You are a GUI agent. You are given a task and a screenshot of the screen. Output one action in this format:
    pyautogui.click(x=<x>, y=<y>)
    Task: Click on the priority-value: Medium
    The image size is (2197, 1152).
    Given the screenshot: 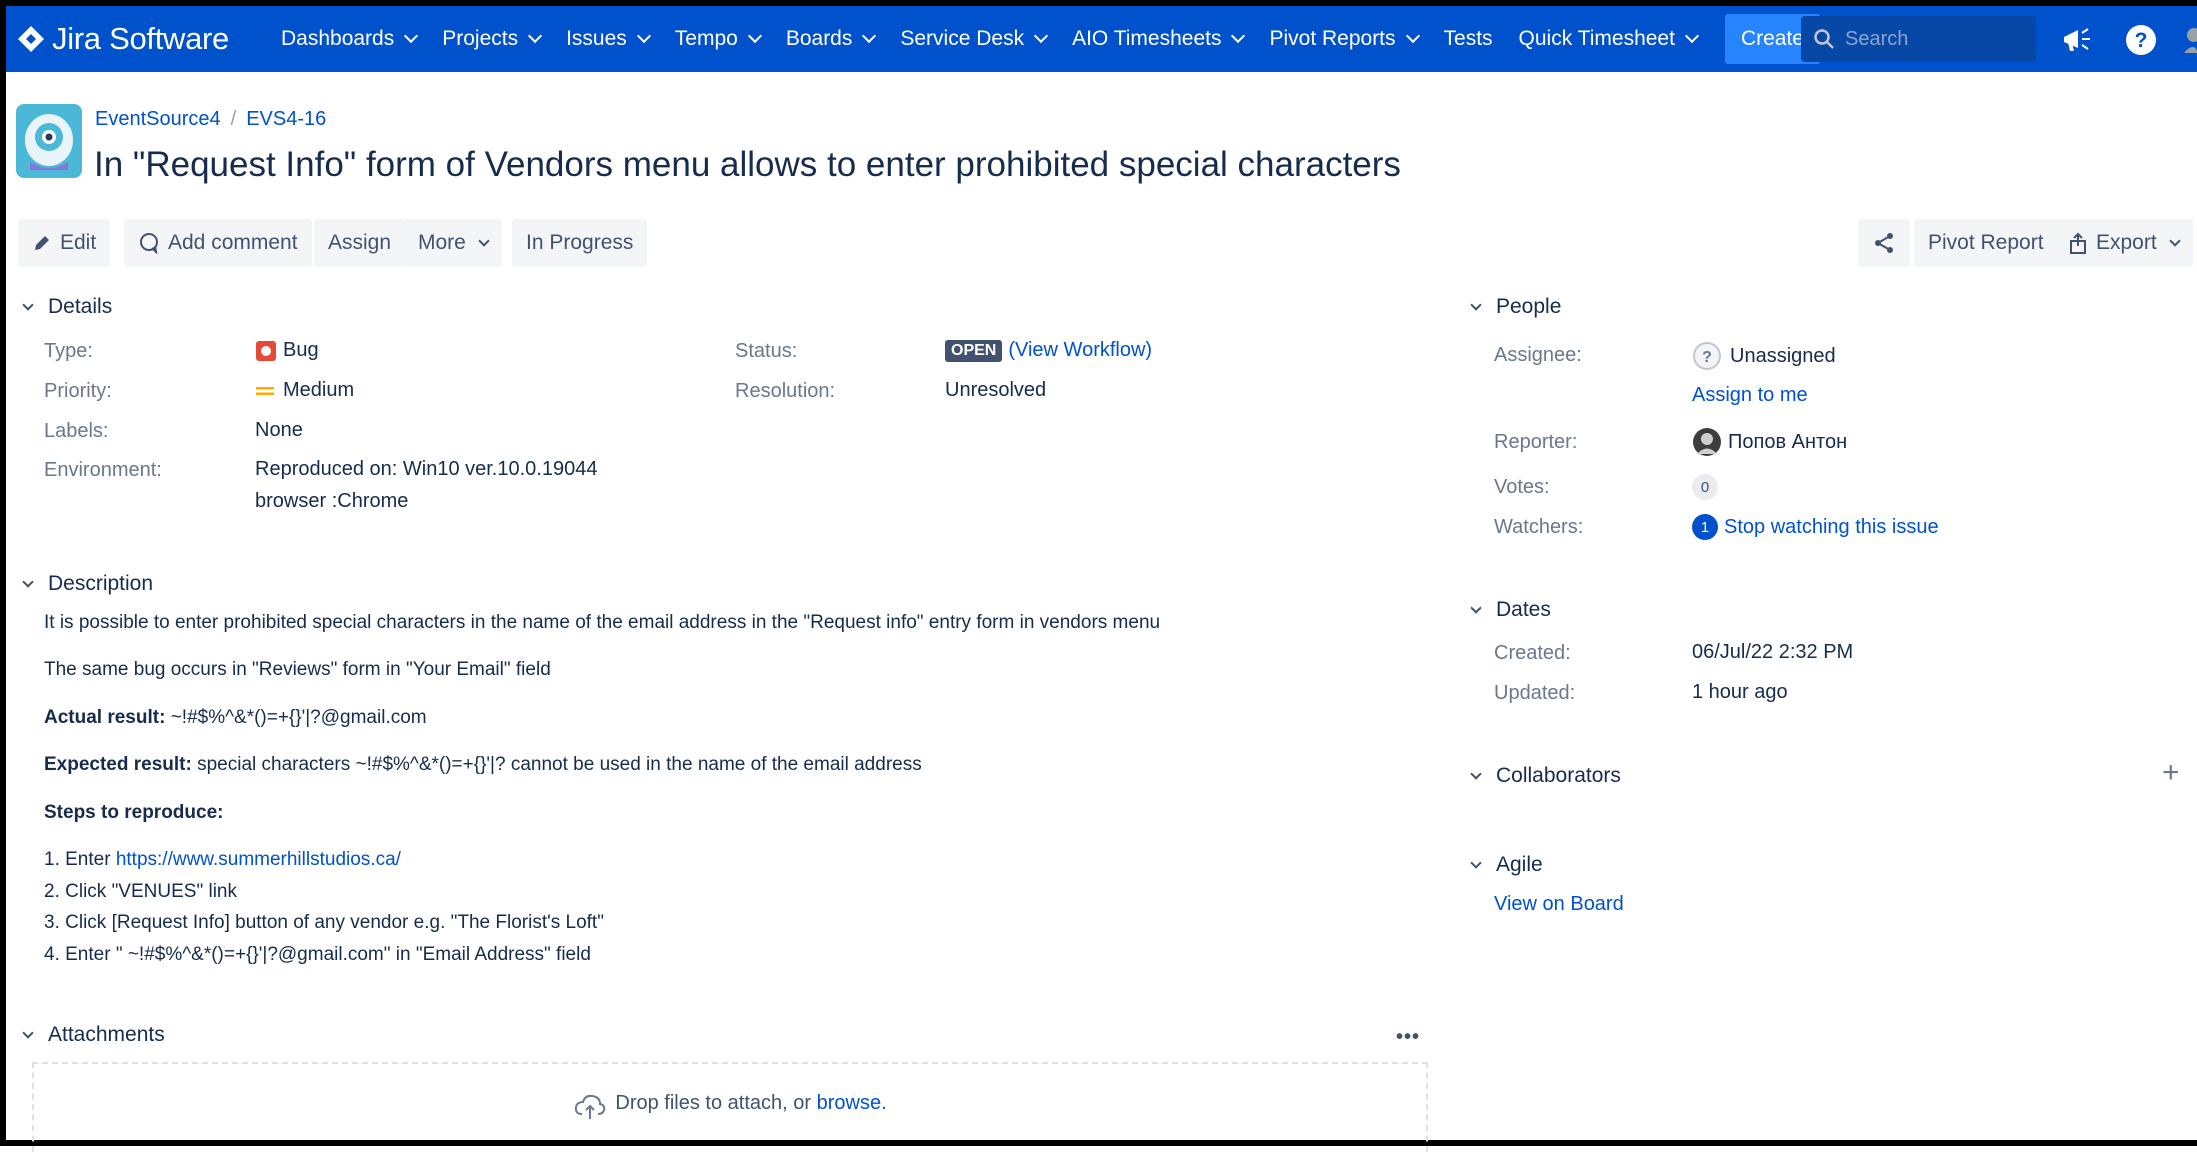 What is the action you would take?
    pyautogui.click(x=304, y=390)
    